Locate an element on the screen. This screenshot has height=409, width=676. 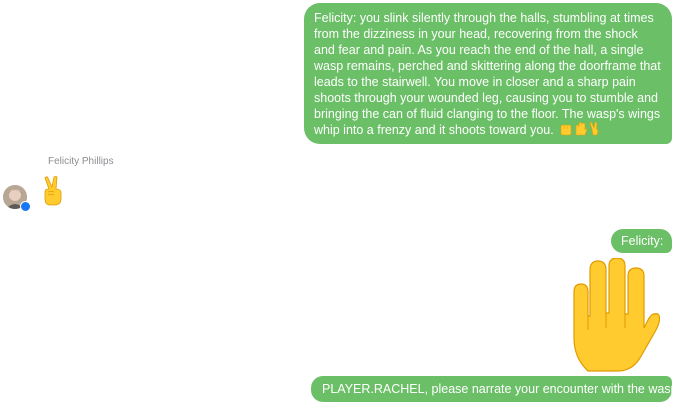
message-bubble-felicity: Felicity: is located at coordinates (641, 241).